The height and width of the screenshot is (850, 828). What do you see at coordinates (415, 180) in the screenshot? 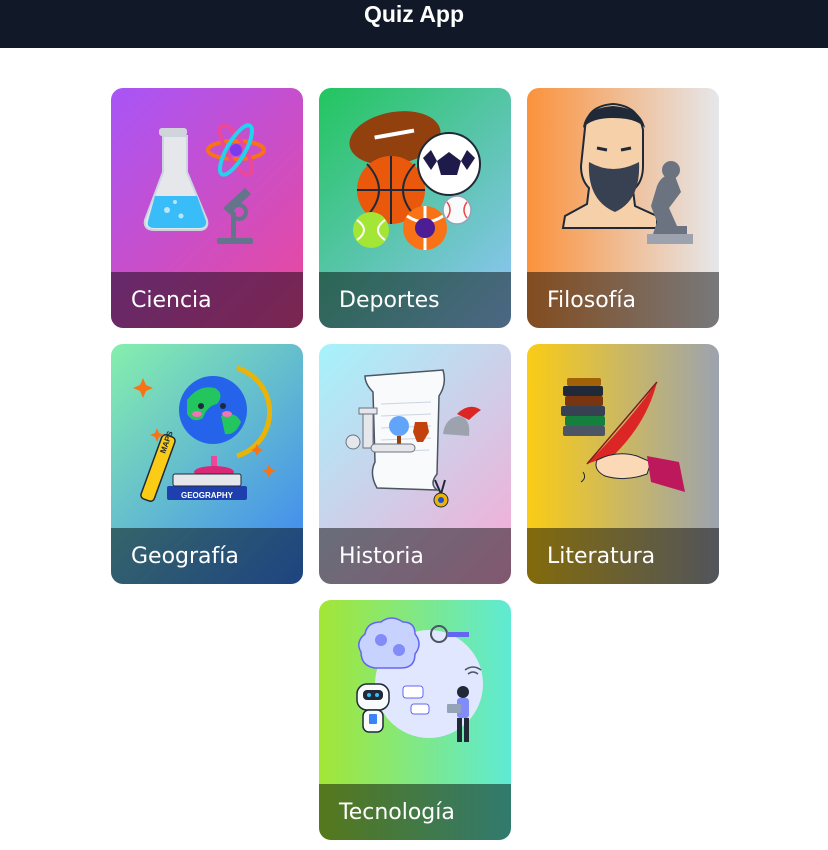
I see `sports-balls-icon` at bounding box center [415, 180].